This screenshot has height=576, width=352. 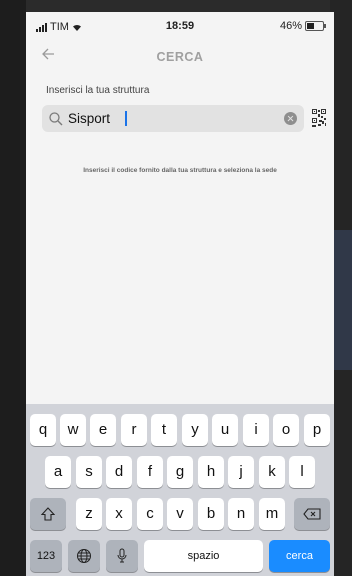 I want to click on search-field, so click(x=173, y=118).